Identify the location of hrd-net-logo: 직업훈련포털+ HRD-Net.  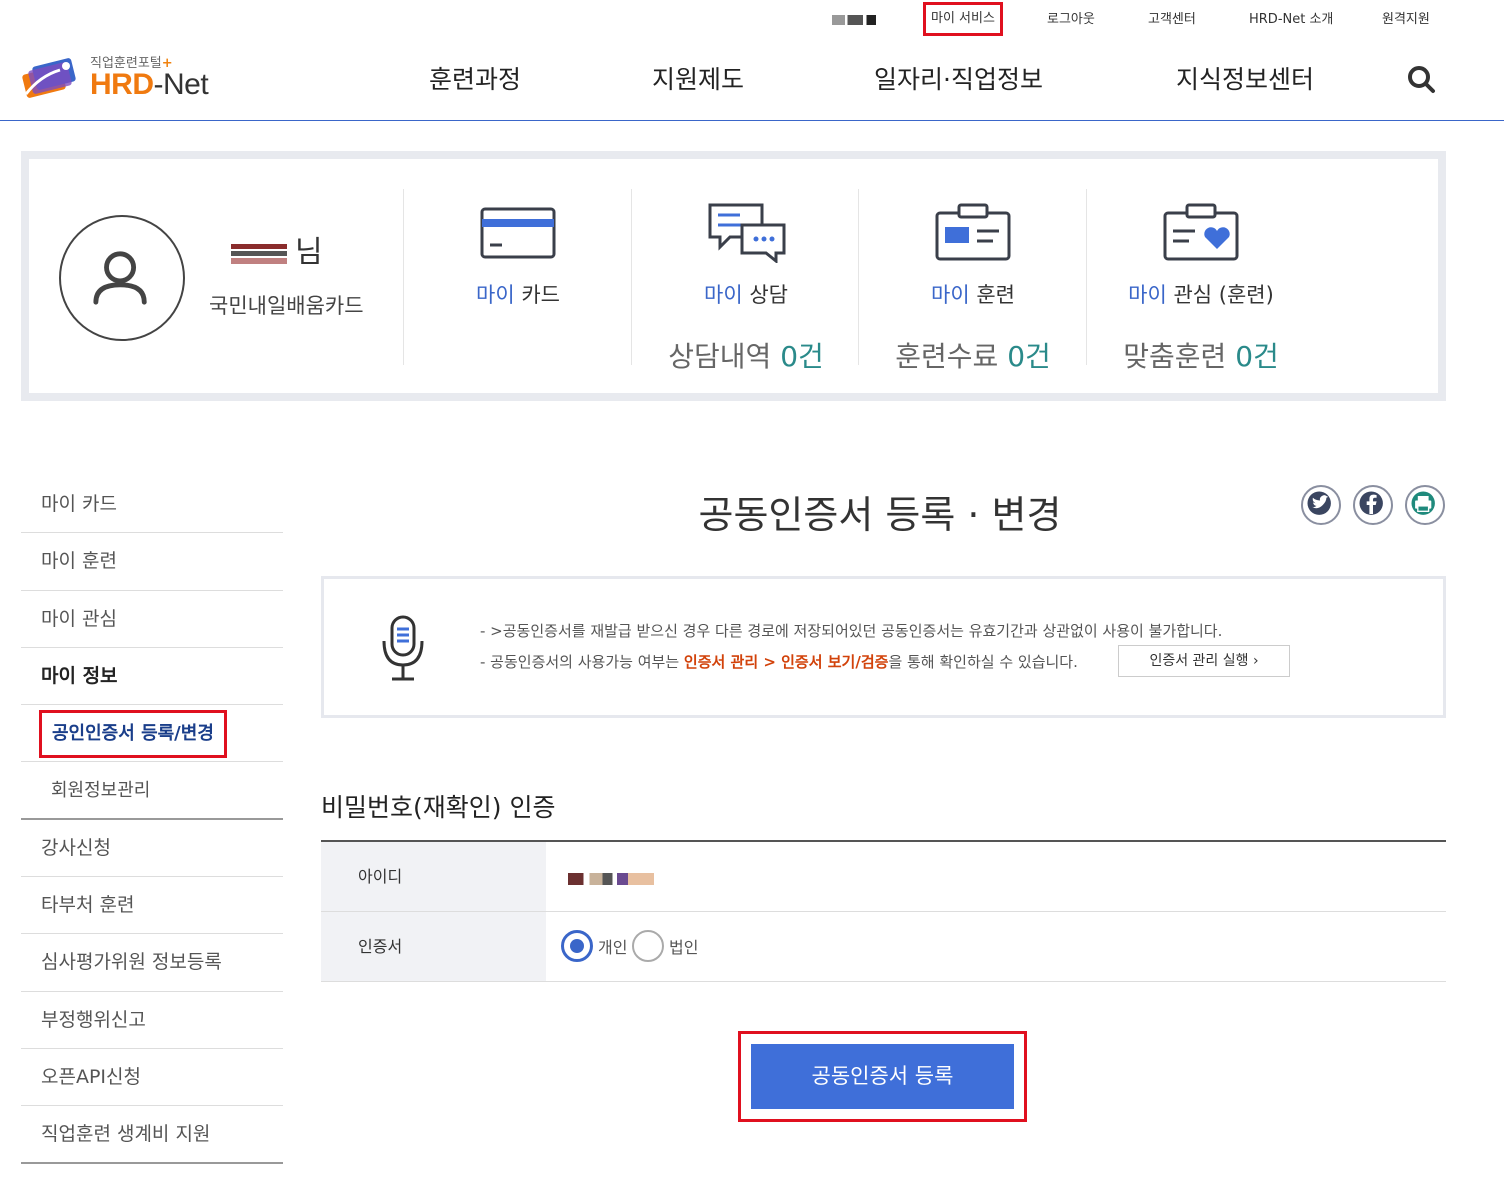
(125, 78).